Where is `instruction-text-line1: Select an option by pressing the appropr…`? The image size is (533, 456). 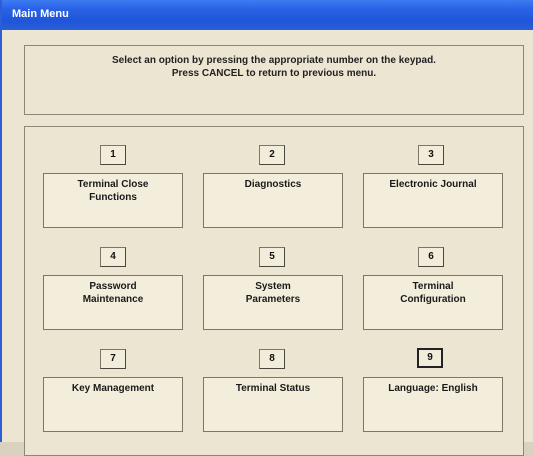 instruction-text-line1: Select an option by pressing the appropr… is located at coordinates (274, 60).